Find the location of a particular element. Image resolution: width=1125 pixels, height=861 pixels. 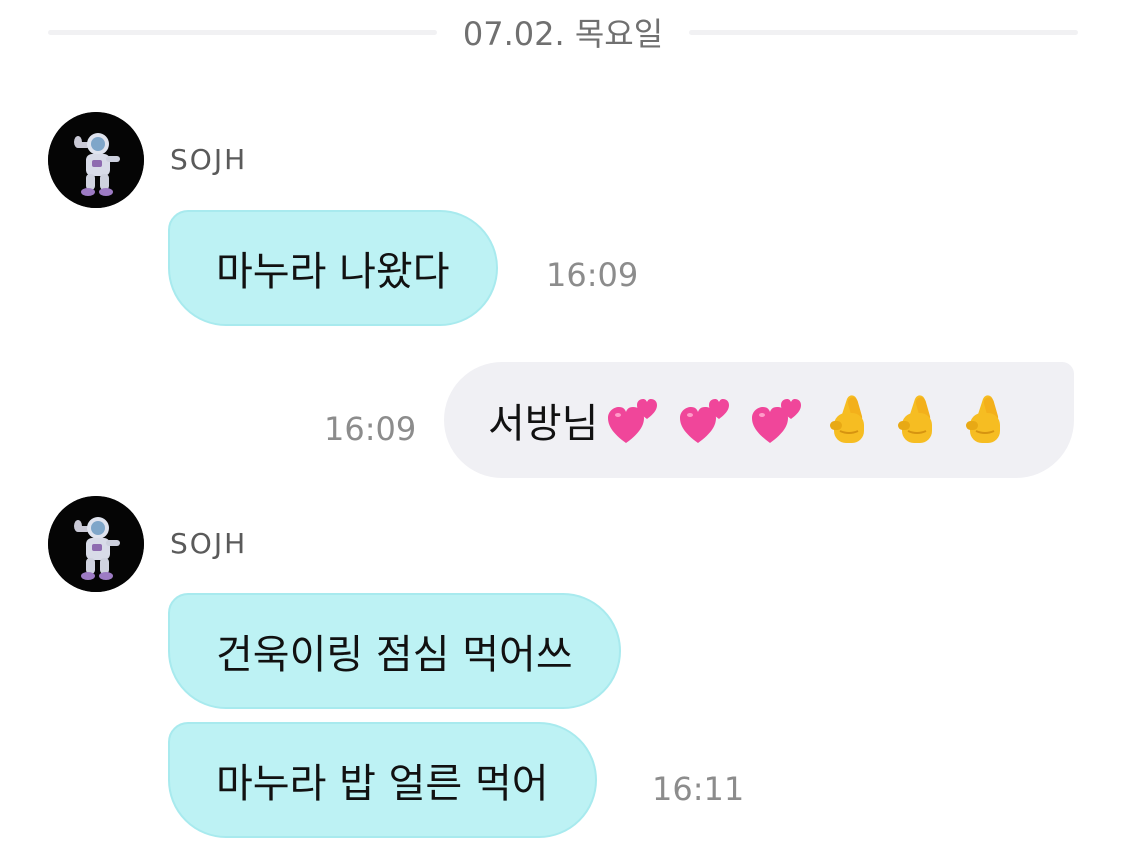

date-divider: 07.02. 목요일 is located at coordinates (563, 32).